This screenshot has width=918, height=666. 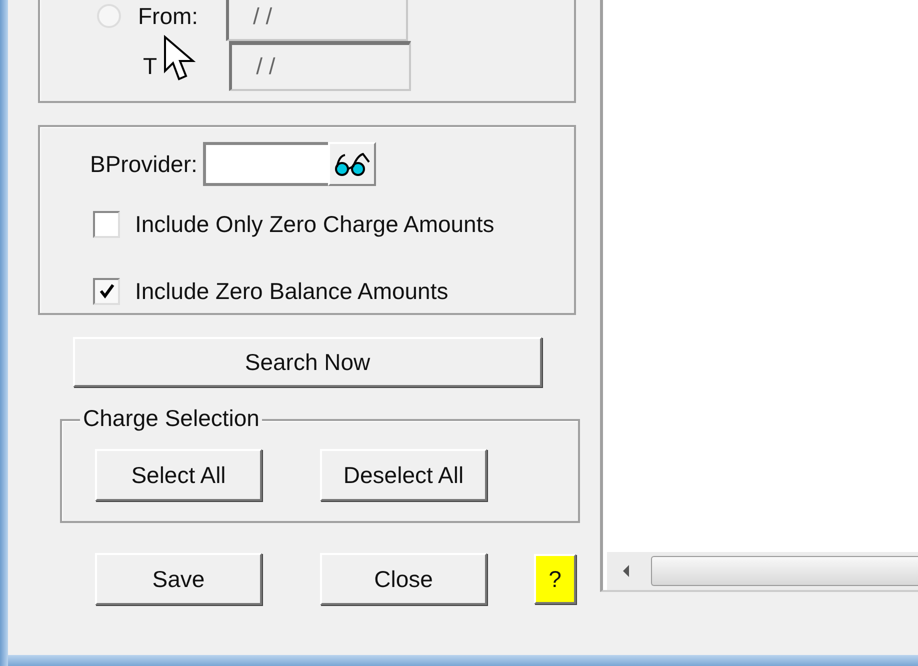 I want to click on footer-button: Close, so click(x=403, y=579).